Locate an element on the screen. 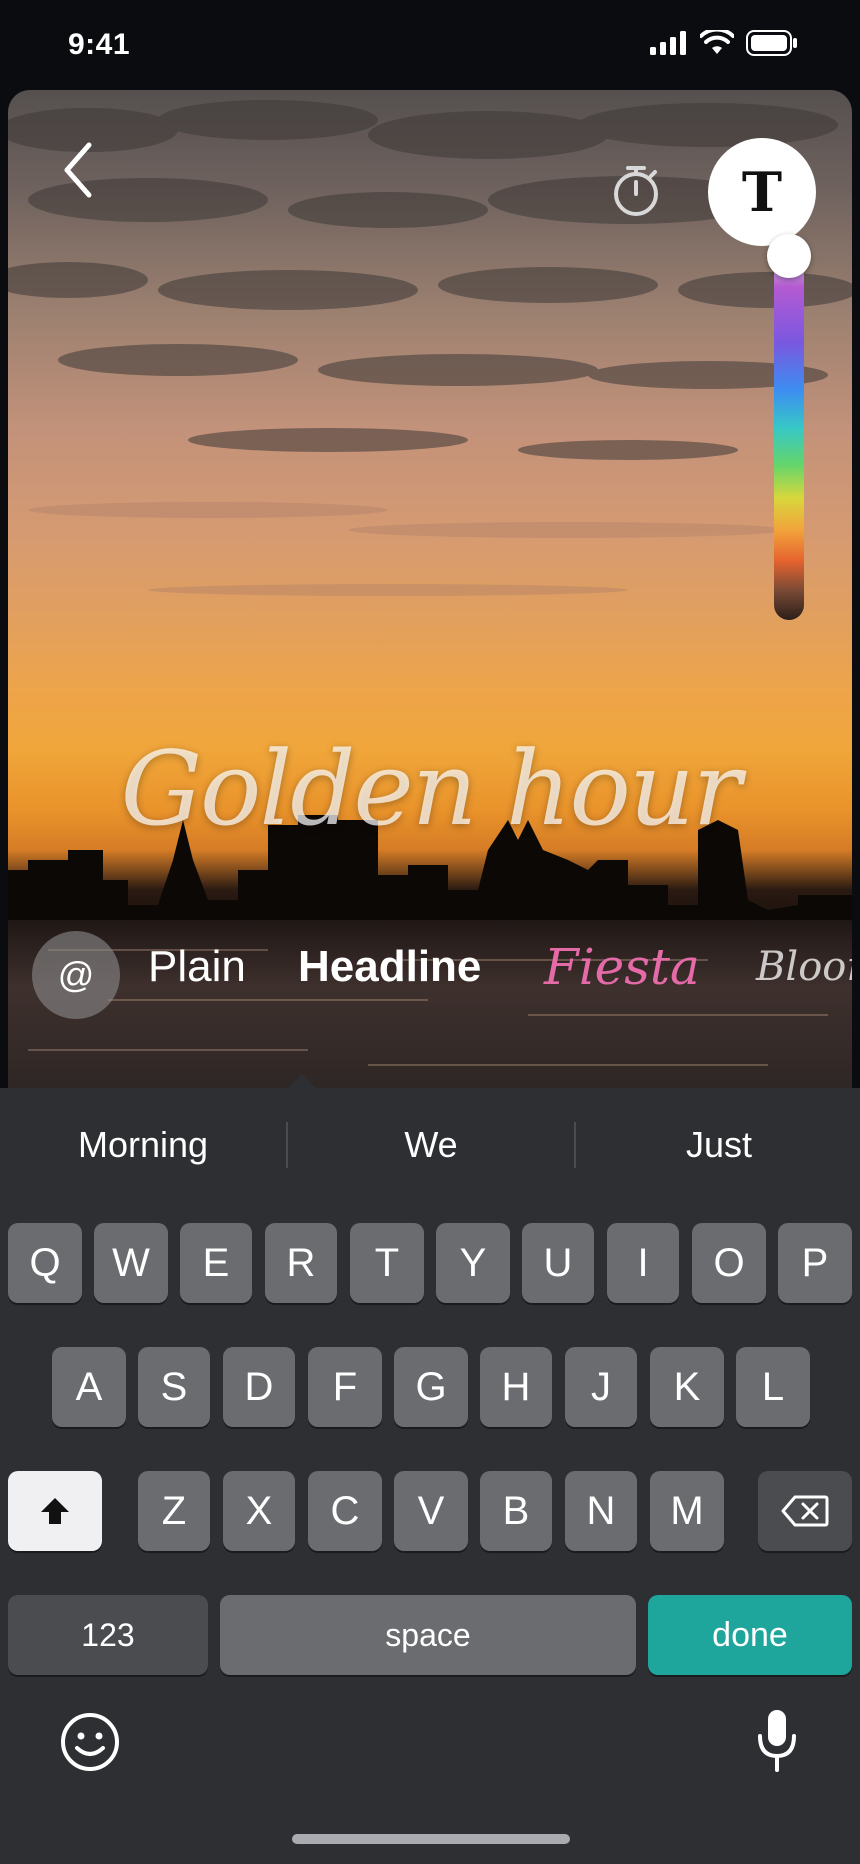 The height and width of the screenshot is (1864, 860). color-slider is located at coordinates (789, 435).